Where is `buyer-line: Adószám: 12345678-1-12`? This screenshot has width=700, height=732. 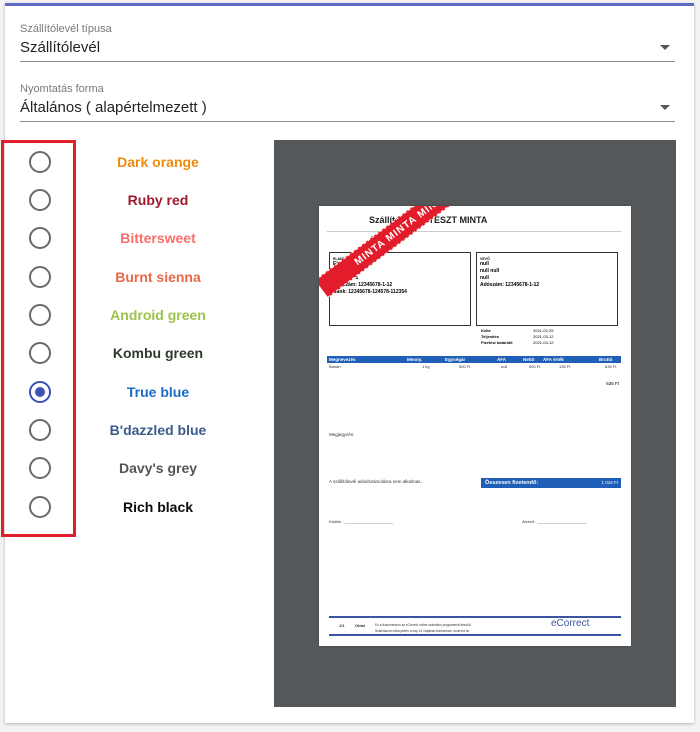 buyer-line: Adószám: 12345678-1-12 is located at coordinates (510, 285).